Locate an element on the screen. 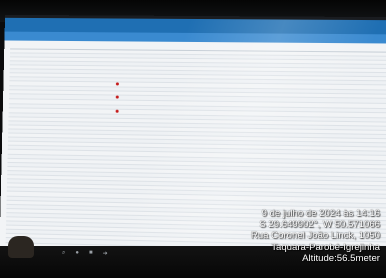  geotag-street: Rua Coronel João Linck, 1050 is located at coordinates (315, 236).